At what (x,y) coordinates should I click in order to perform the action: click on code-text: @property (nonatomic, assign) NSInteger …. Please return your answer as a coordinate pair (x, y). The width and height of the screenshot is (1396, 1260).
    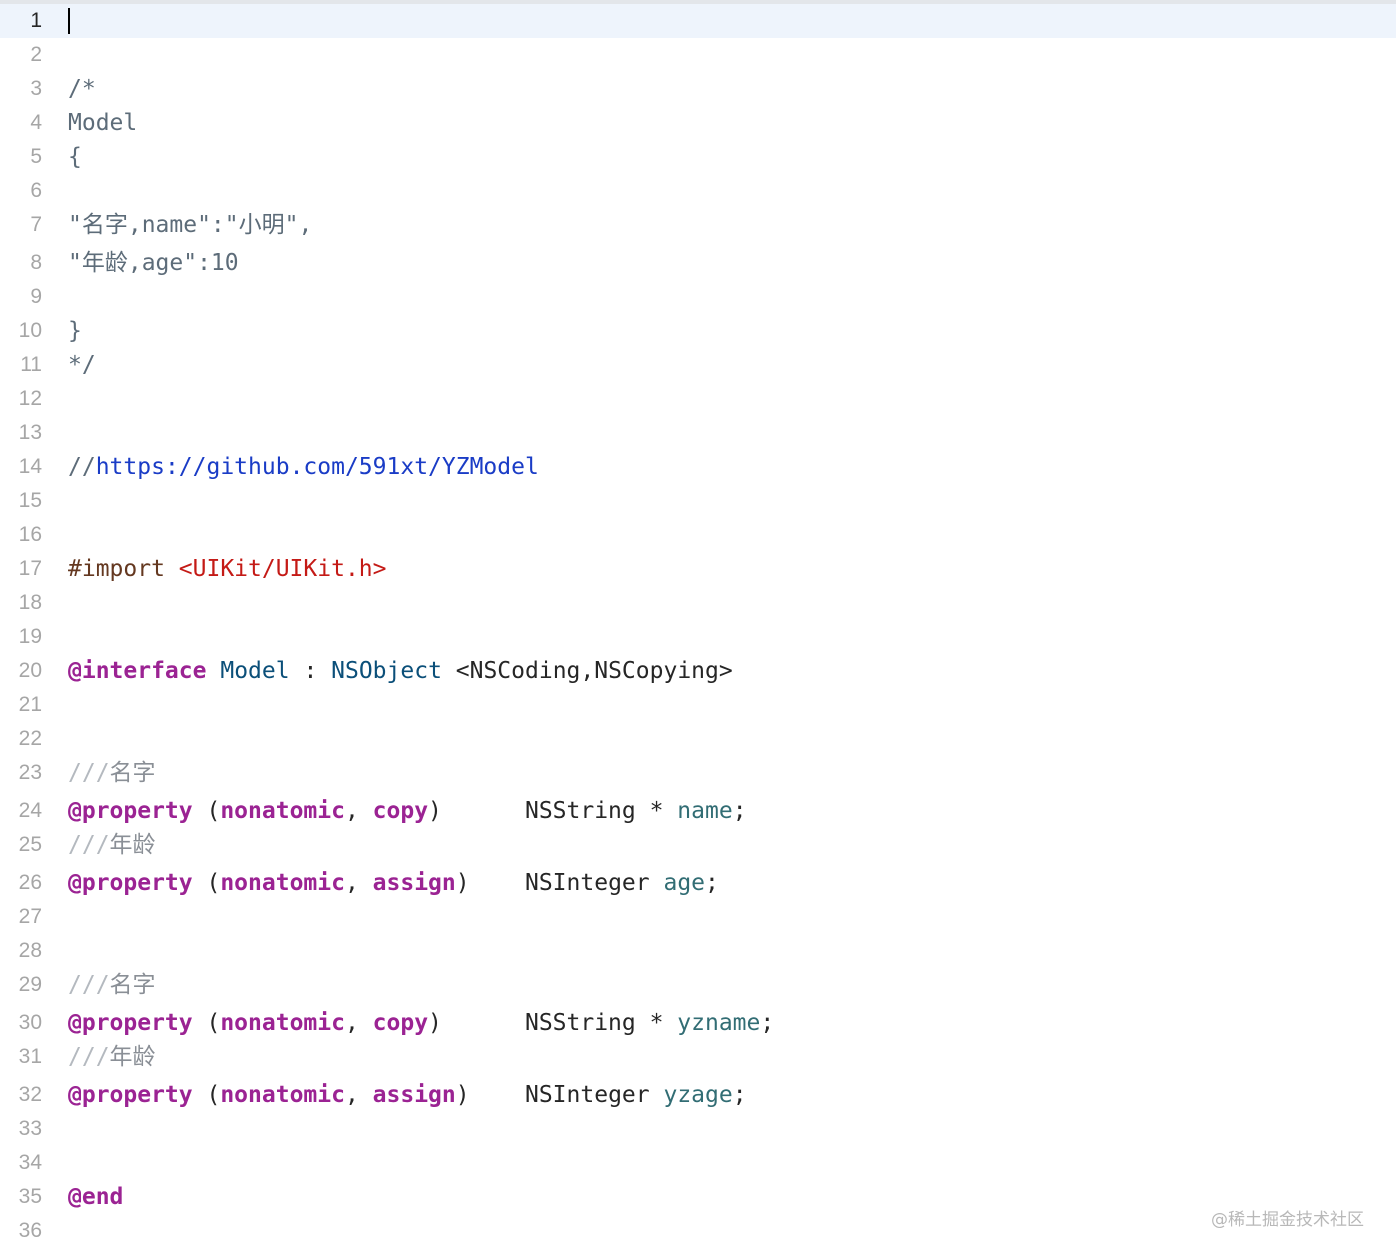
    Looking at the image, I should click on (393, 883).